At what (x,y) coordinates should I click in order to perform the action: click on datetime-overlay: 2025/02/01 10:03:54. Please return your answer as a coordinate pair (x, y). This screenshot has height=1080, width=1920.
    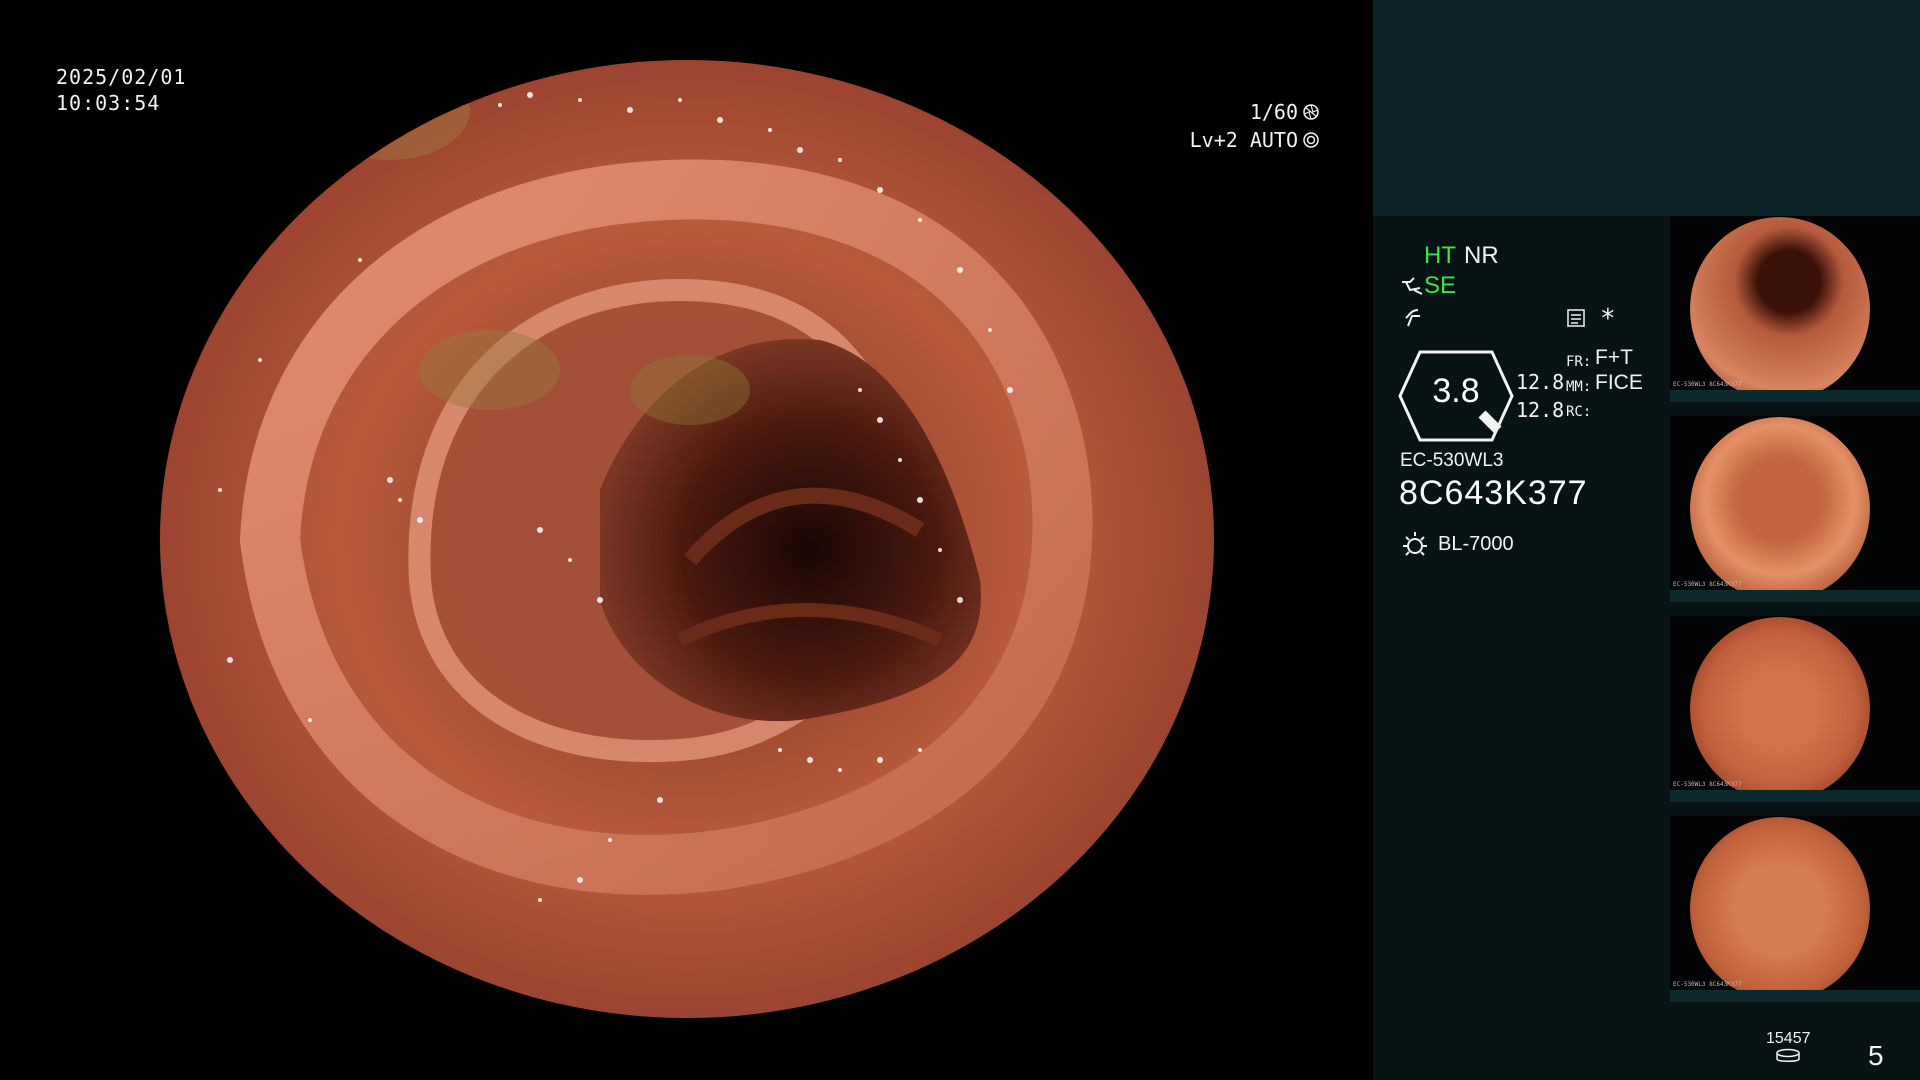
    Looking at the image, I should click on (121, 90).